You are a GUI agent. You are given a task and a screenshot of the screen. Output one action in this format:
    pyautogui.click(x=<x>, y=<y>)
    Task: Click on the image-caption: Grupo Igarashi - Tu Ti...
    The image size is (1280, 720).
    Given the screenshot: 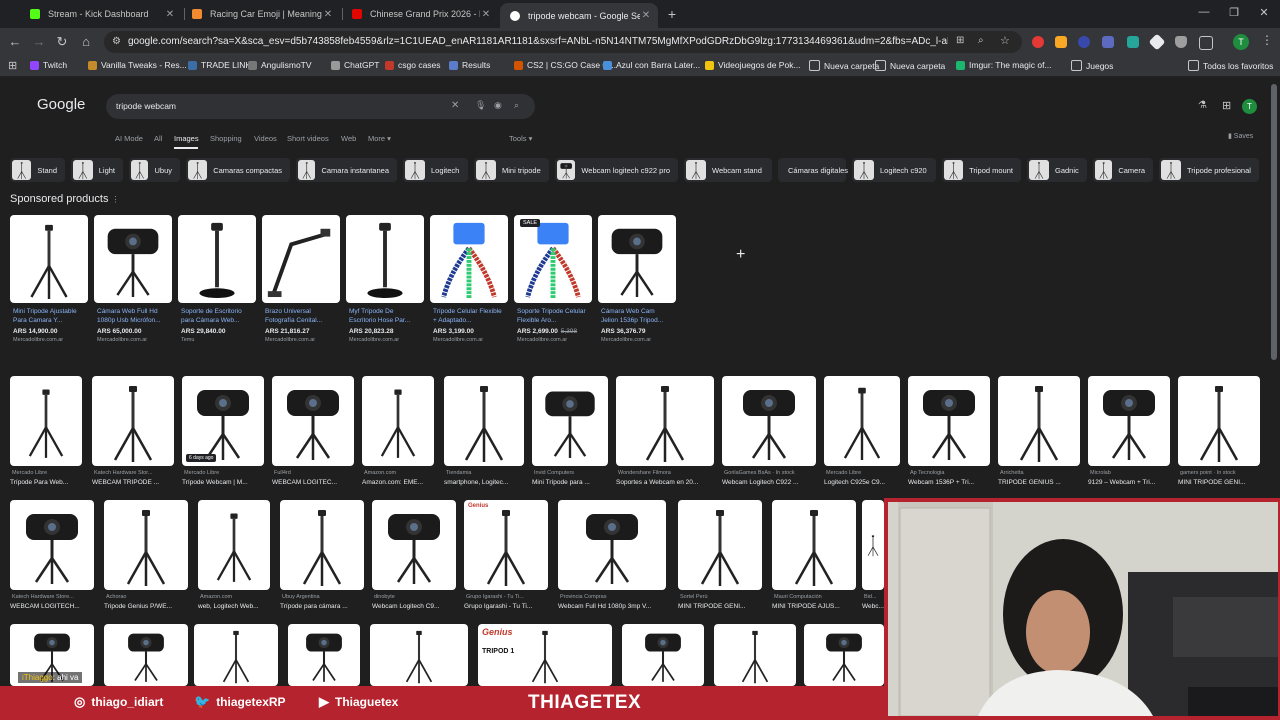 What is the action you would take?
    pyautogui.click(x=506, y=606)
    